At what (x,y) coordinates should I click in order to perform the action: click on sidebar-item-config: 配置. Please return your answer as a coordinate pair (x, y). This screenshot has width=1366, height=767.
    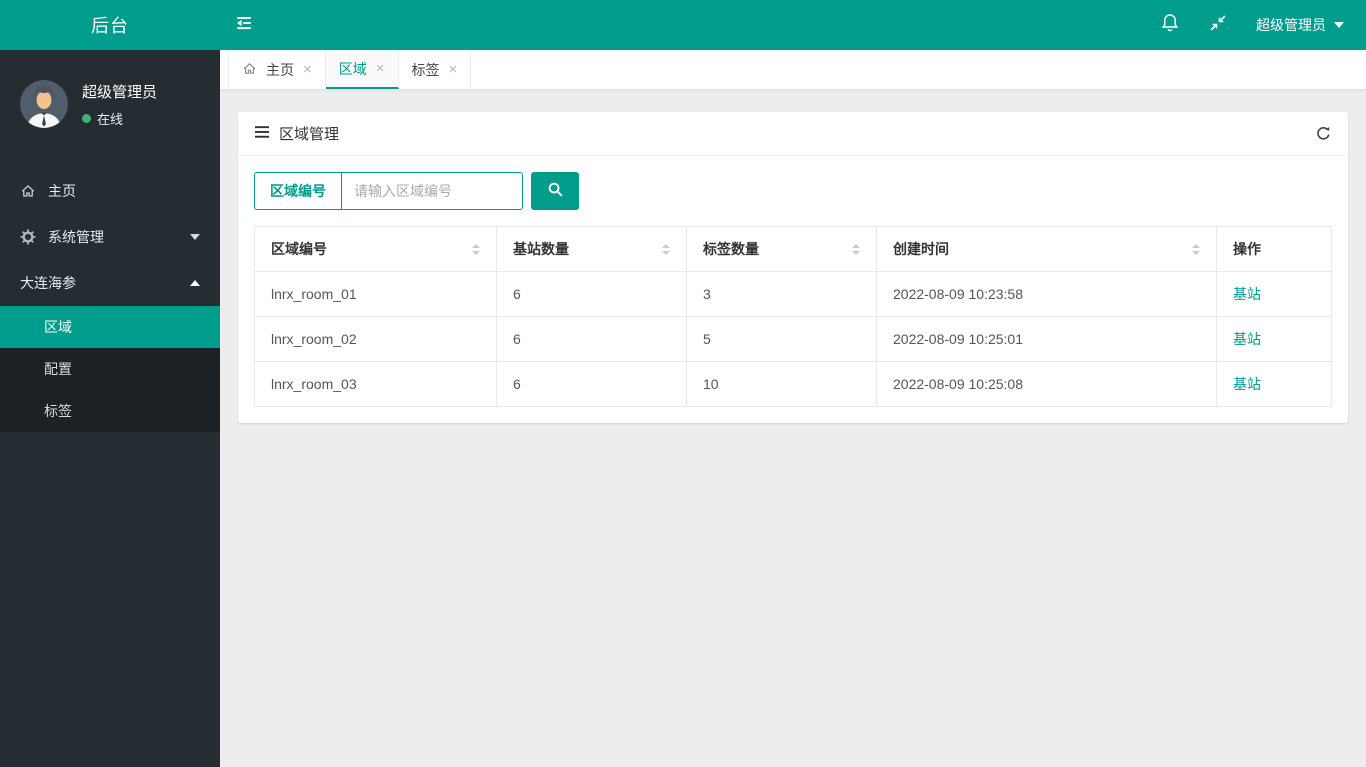
    Looking at the image, I should click on (110, 369).